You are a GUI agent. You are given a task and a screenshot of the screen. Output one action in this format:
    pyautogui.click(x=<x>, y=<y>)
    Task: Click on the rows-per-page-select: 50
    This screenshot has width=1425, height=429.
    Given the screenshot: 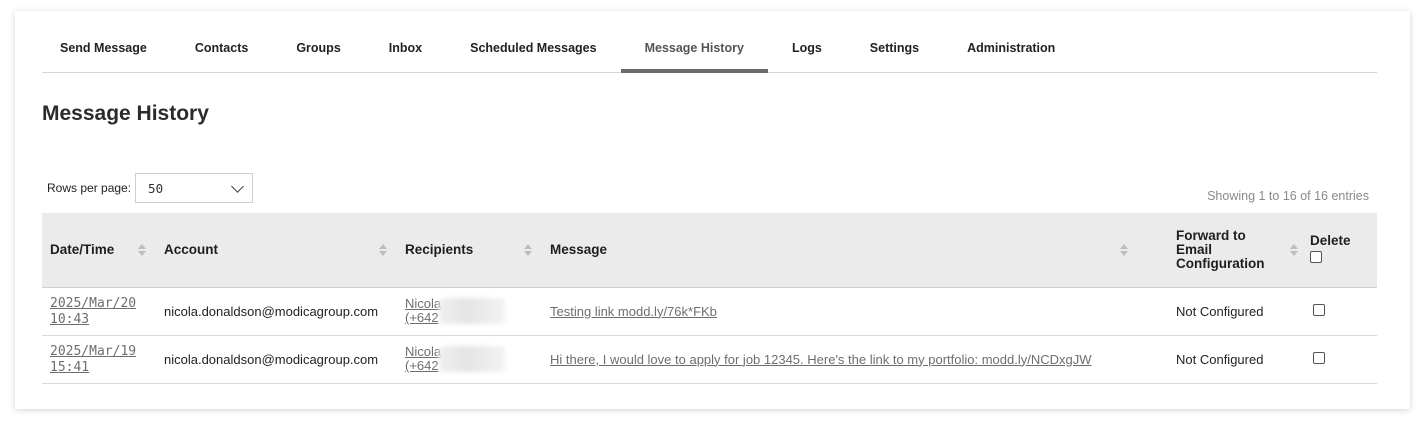 What is the action you would take?
    pyautogui.click(x=194, y=188)
    